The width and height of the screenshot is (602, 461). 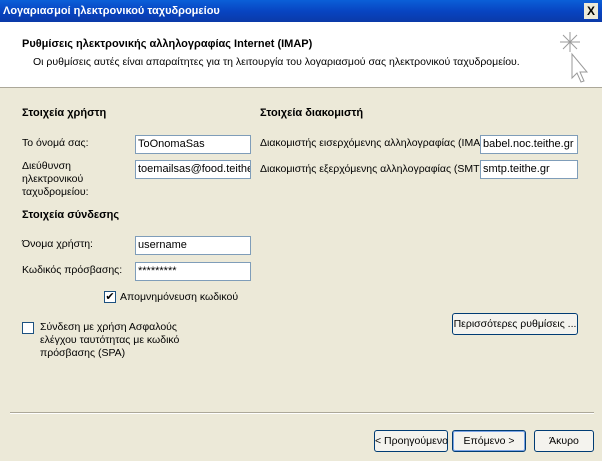 I want to click on wizard-sparkle-icon, so click(x=574, y=57).